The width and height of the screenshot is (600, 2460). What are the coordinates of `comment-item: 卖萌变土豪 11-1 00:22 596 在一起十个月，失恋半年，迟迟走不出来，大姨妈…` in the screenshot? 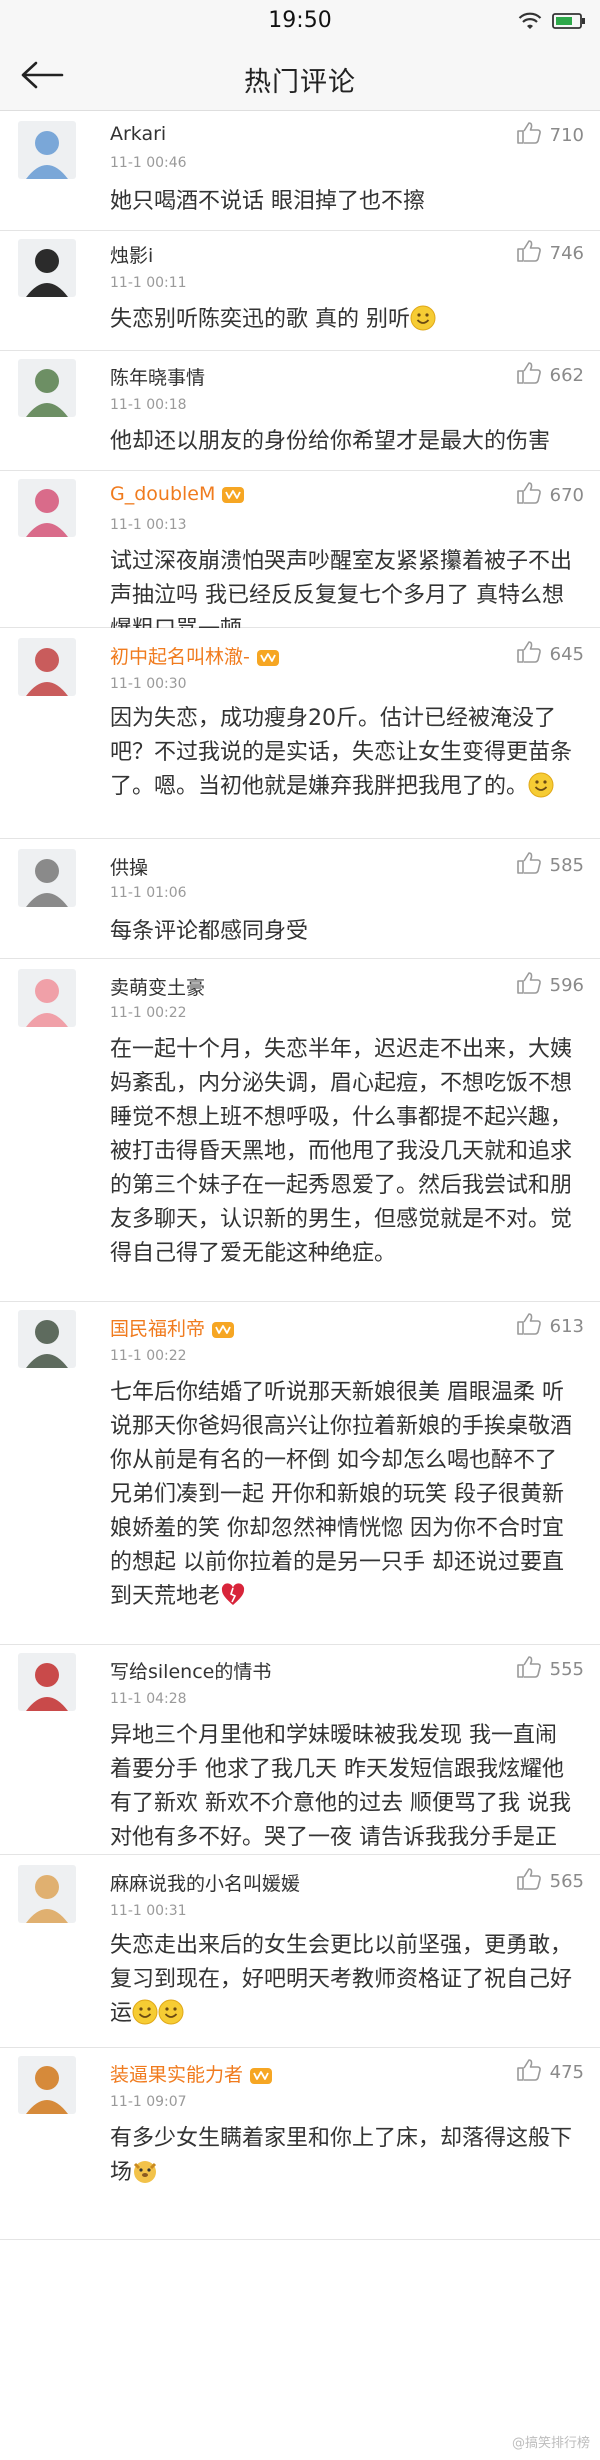 It's located at (300, 1130).